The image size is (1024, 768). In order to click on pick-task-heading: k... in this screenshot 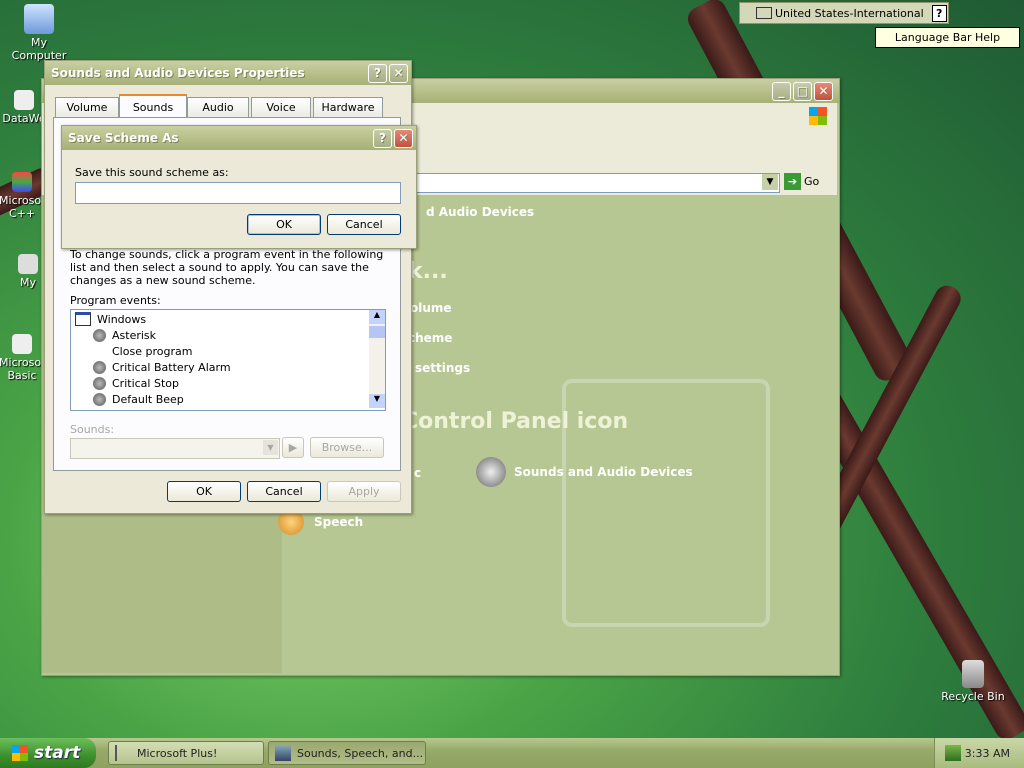, I will do `click(428, 271)`.